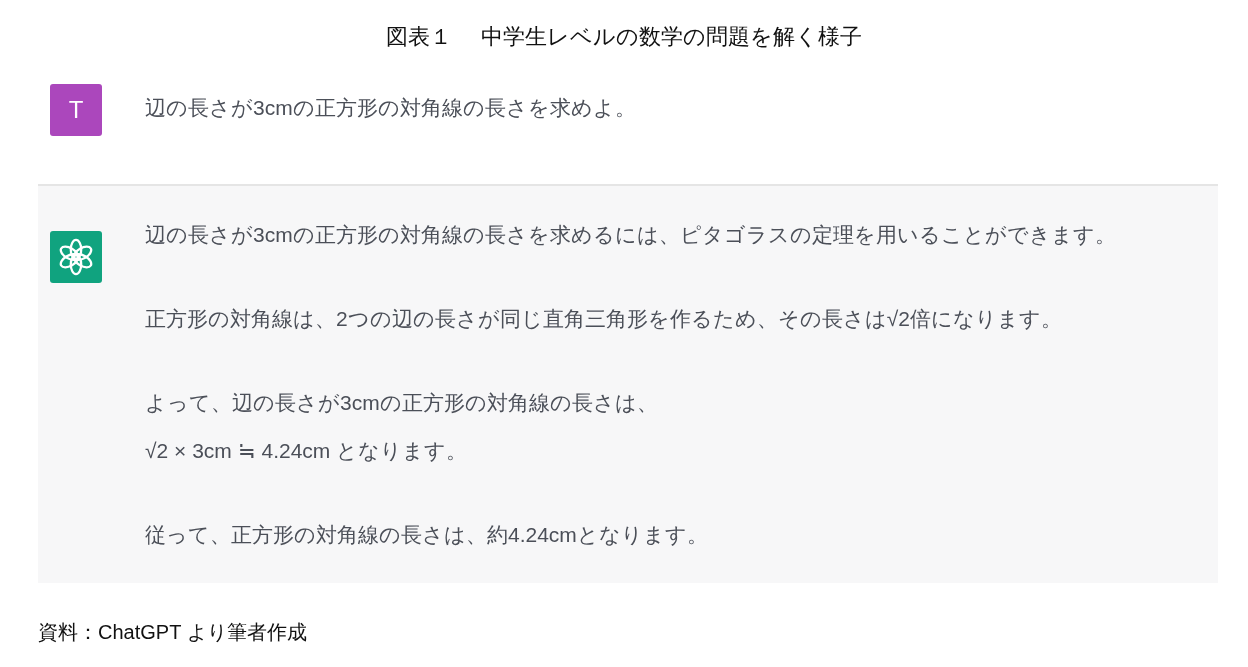  Describe the element at coordinates (76, 110) in the screenshot. I see `avatar: T` at that location.